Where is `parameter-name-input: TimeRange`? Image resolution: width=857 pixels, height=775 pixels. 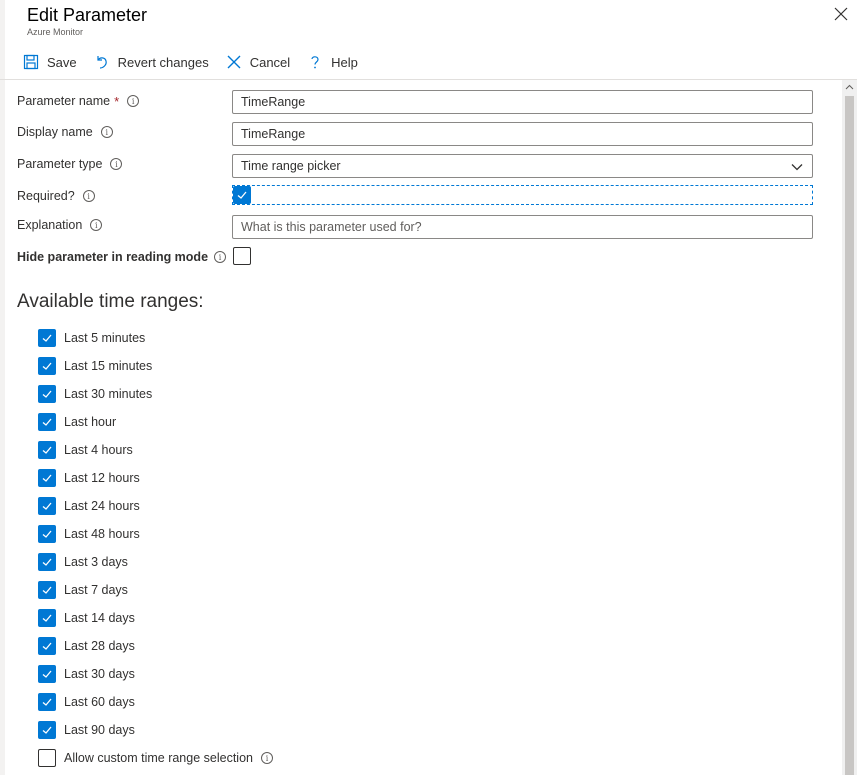 parameter-name-input: TimeRange is located at coordinates (522, 102).